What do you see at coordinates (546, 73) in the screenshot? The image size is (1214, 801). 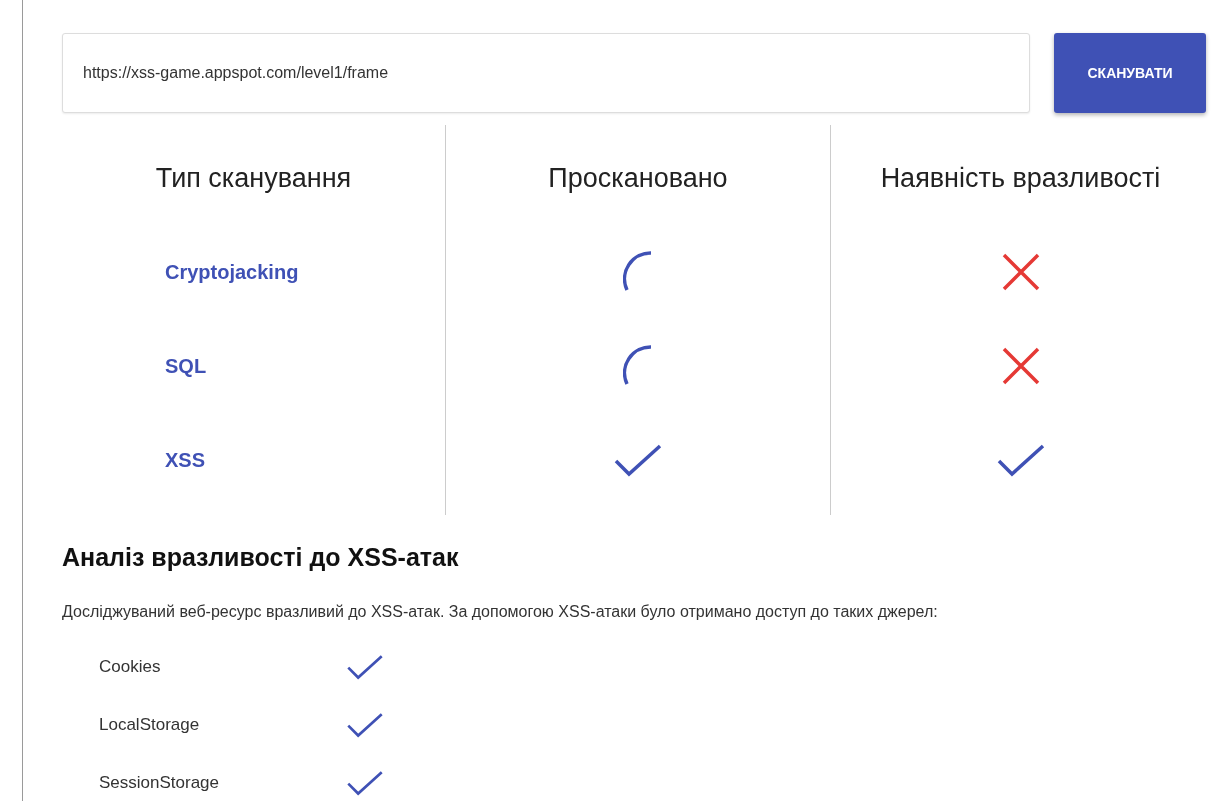 I see `url-field: https://xss-game.appspot.com/level1/frame` at bounding box center [546, 73].